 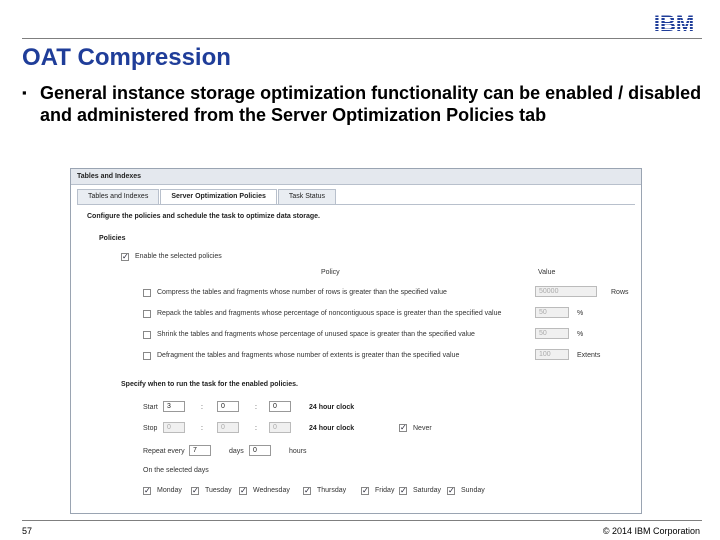 What do you see at coordinates (150, 407) in the screenshot?
I see `start-label: Start` at bounding box center [150, 407].